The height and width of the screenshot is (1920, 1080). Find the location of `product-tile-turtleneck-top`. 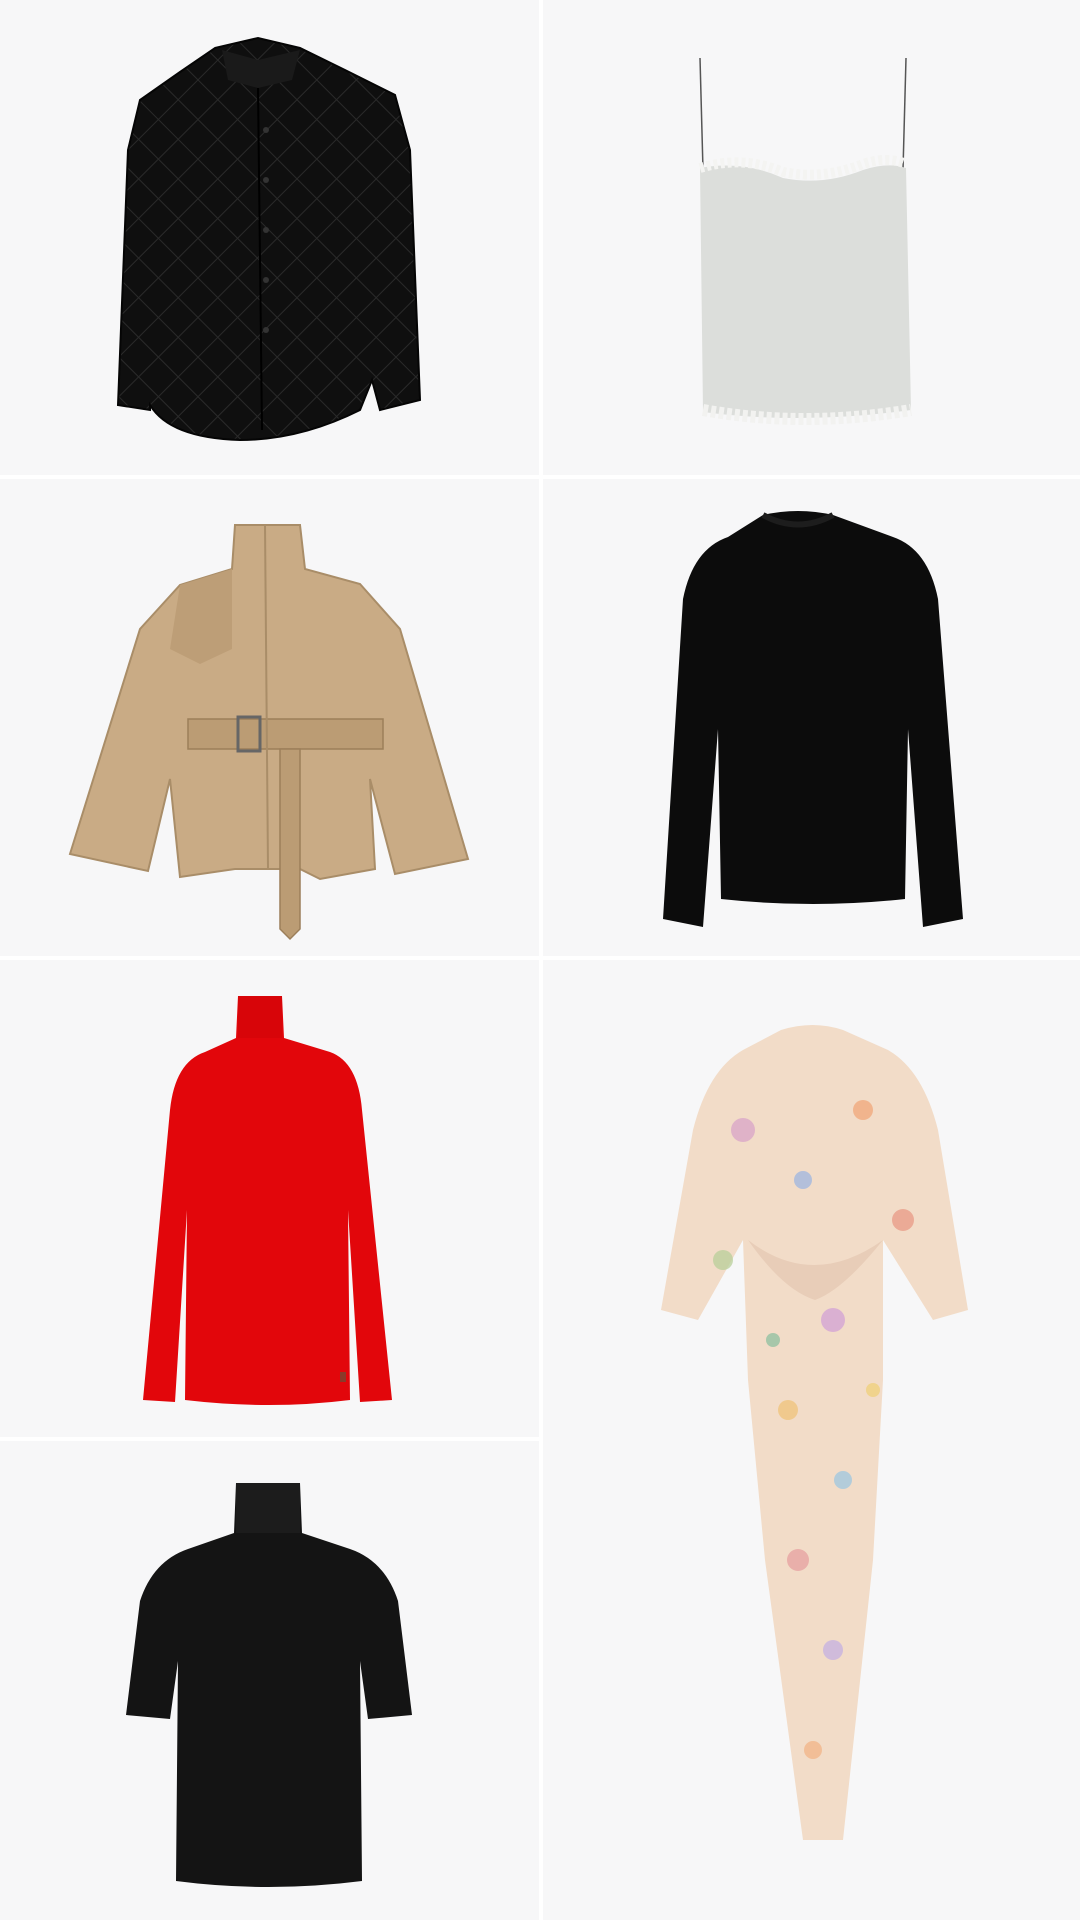

product-tile-turtleneck-top is located at coordinates (269, 1198).